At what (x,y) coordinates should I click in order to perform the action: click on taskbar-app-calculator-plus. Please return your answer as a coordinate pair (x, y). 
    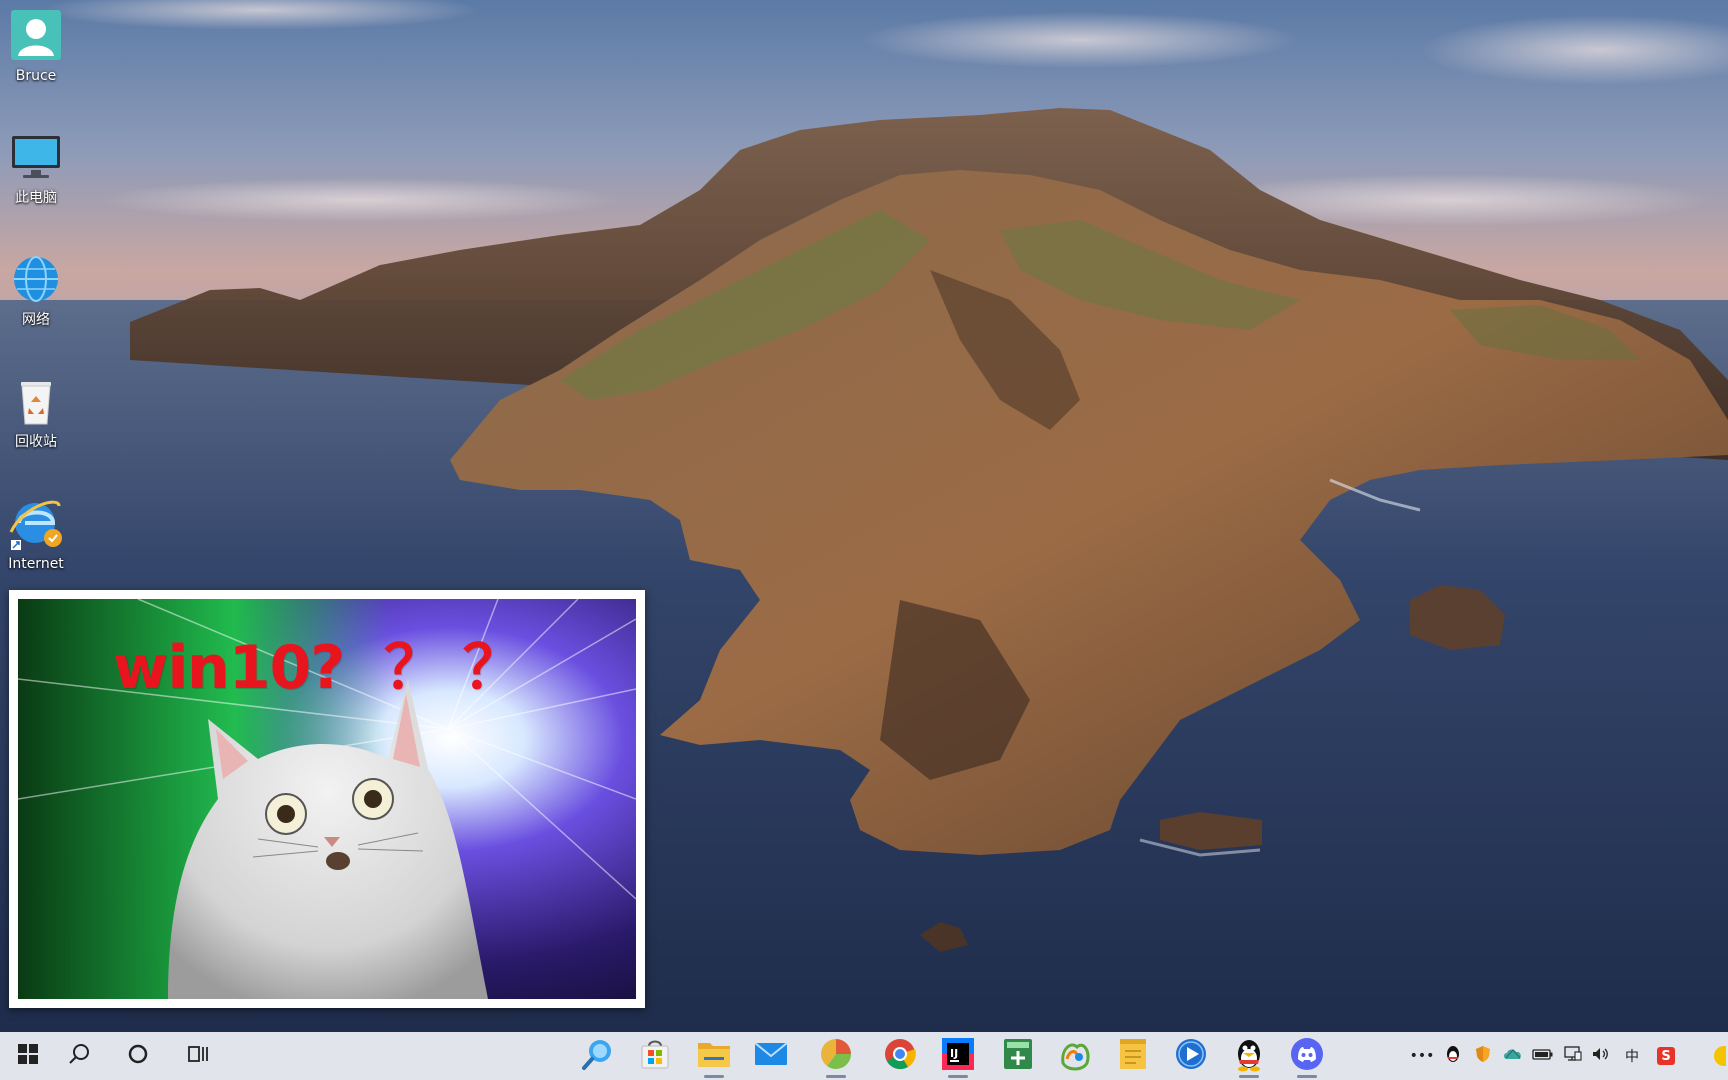
    Looking at the image, I should click on (1018, 1056).